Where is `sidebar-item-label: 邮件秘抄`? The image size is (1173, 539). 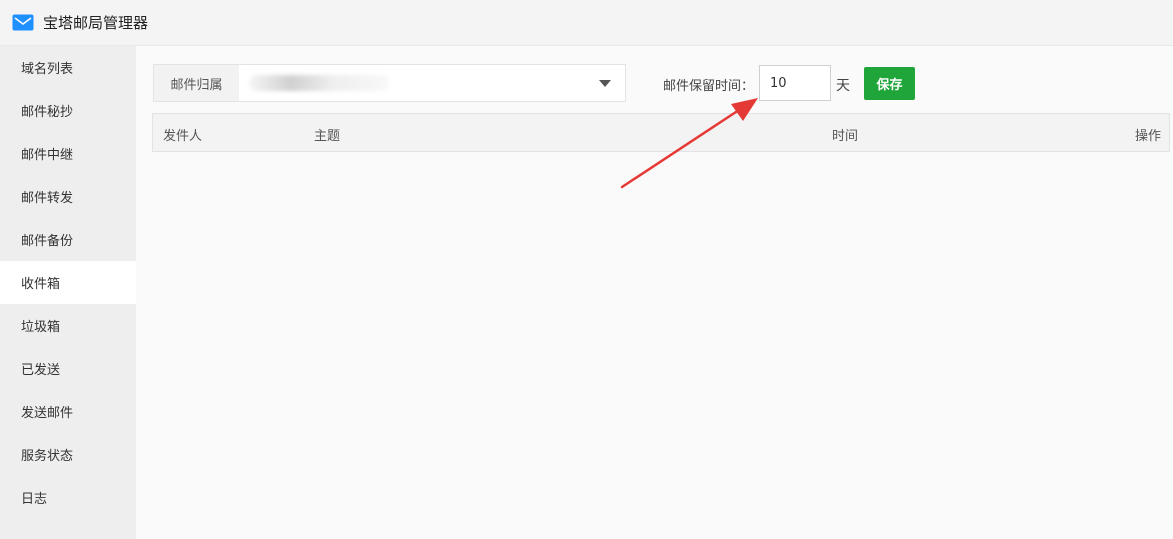 sidebar-item-label: 邮件秘抄 is located at coordinates (47, 112).